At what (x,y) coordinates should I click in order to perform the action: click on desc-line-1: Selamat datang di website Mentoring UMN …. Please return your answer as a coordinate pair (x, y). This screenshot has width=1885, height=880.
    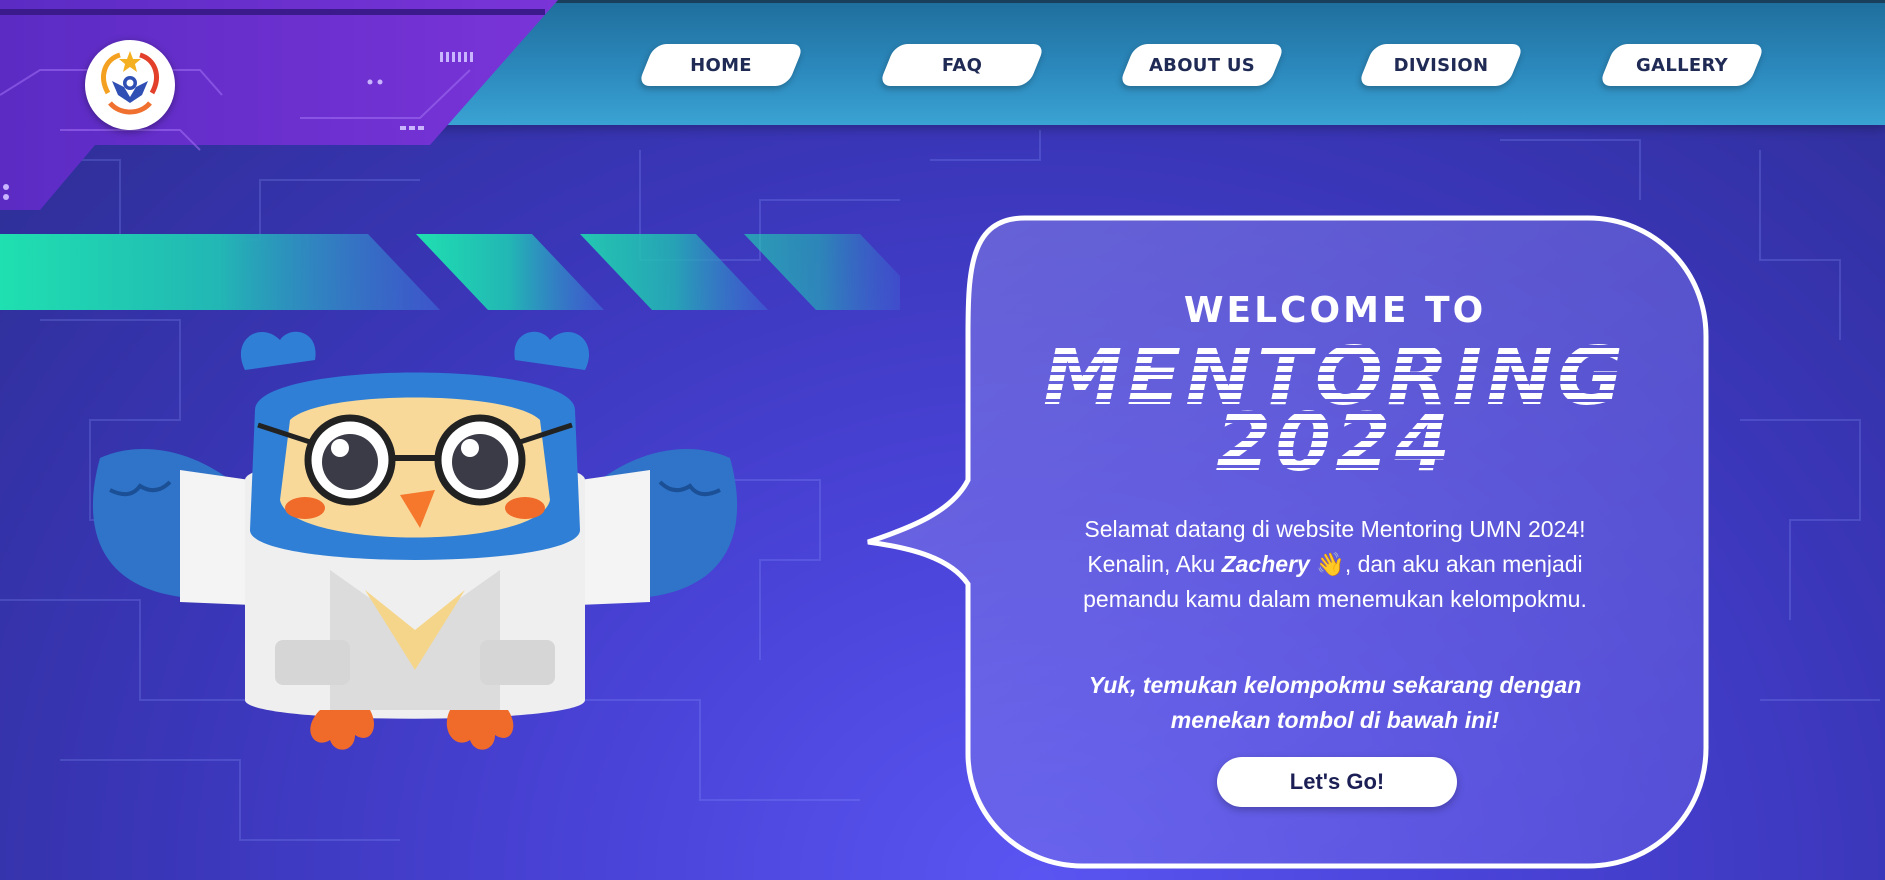
    Looking at the image, I should click on (1335, 529).